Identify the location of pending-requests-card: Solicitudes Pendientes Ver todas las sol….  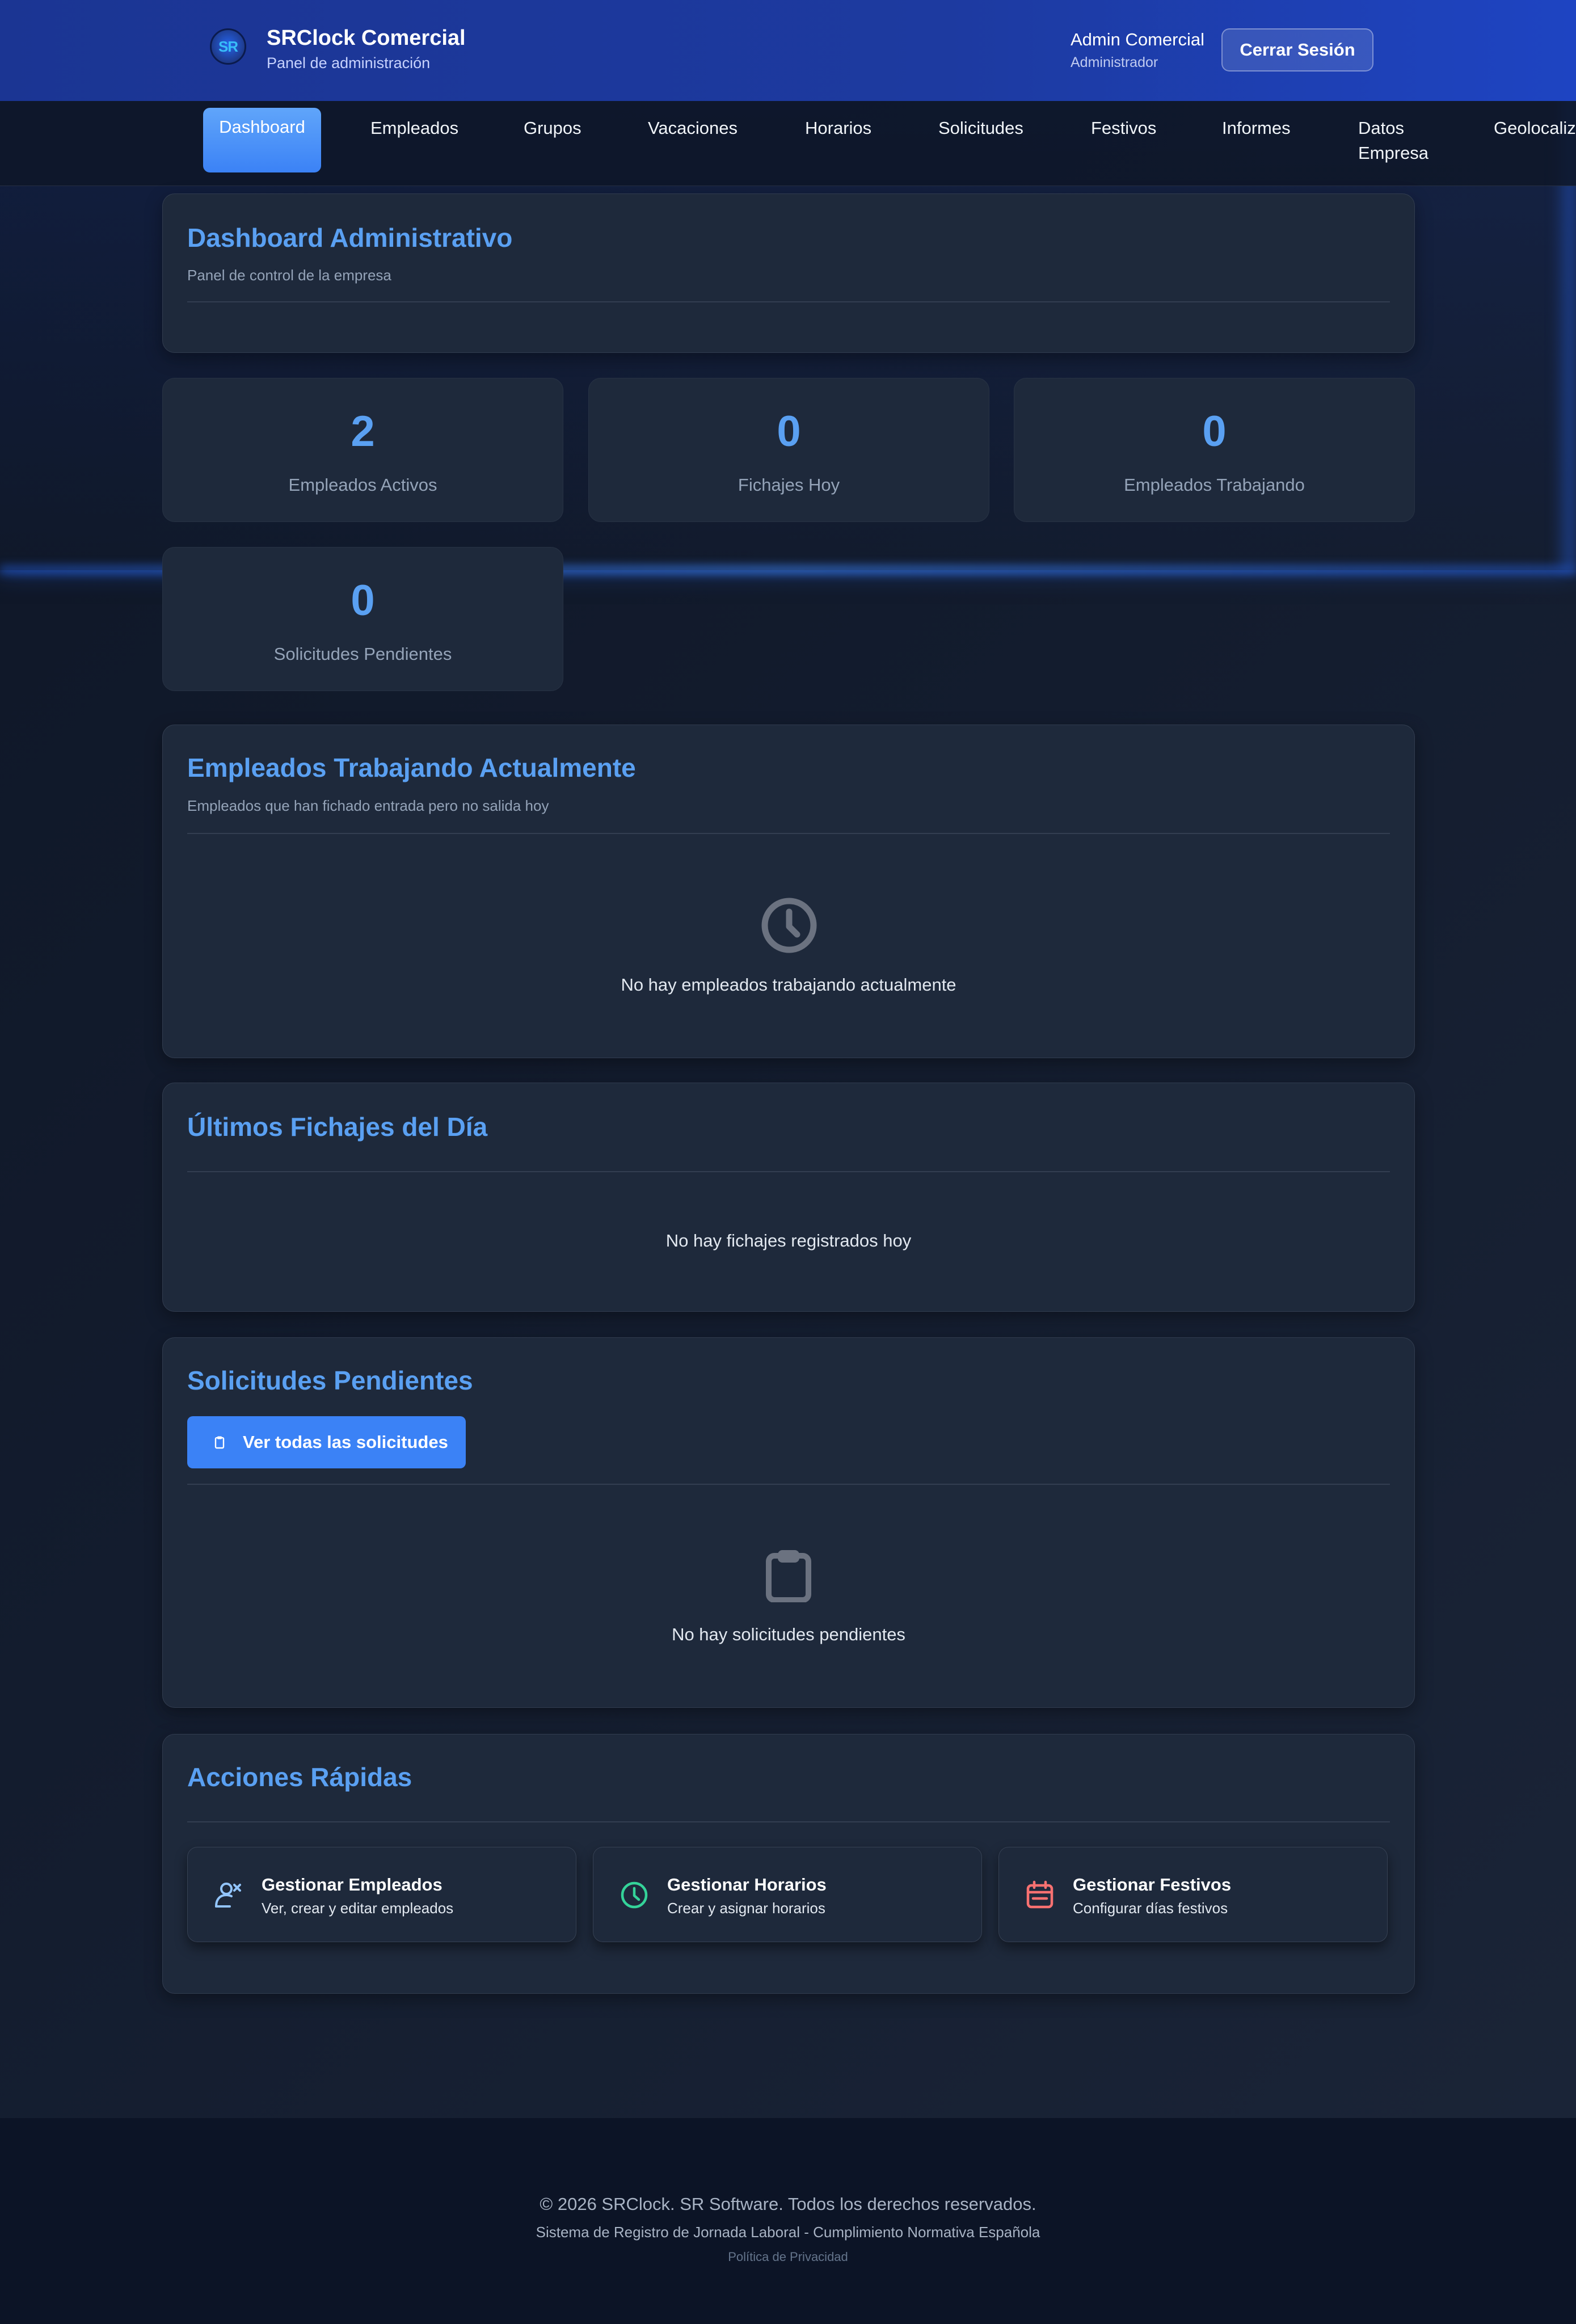
(789, 1522).